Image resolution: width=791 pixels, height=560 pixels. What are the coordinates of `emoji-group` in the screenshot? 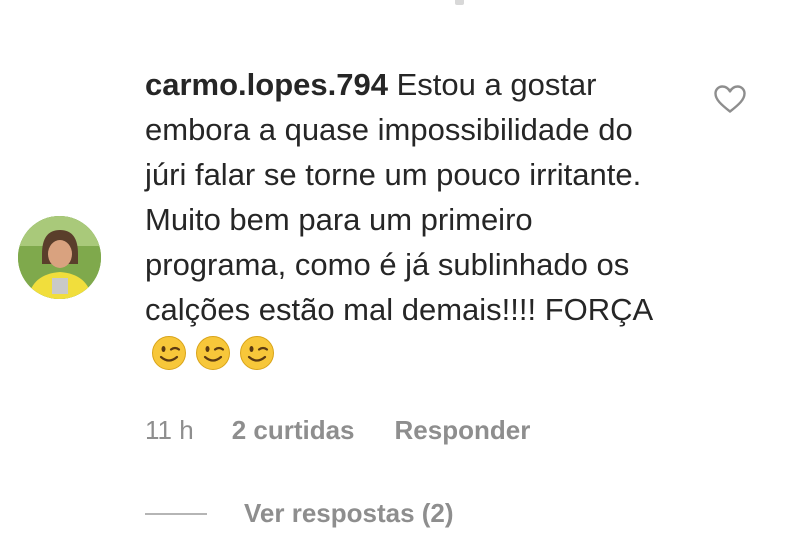 It's located at (217, 359).